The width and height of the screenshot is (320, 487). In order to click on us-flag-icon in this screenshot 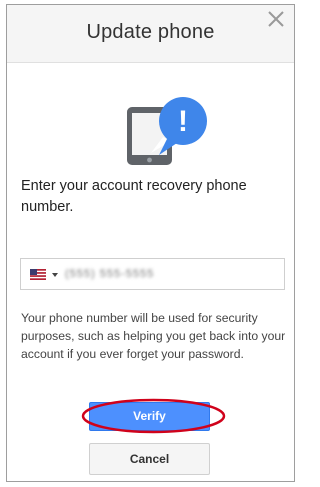, I will do `click(38, 274)`.